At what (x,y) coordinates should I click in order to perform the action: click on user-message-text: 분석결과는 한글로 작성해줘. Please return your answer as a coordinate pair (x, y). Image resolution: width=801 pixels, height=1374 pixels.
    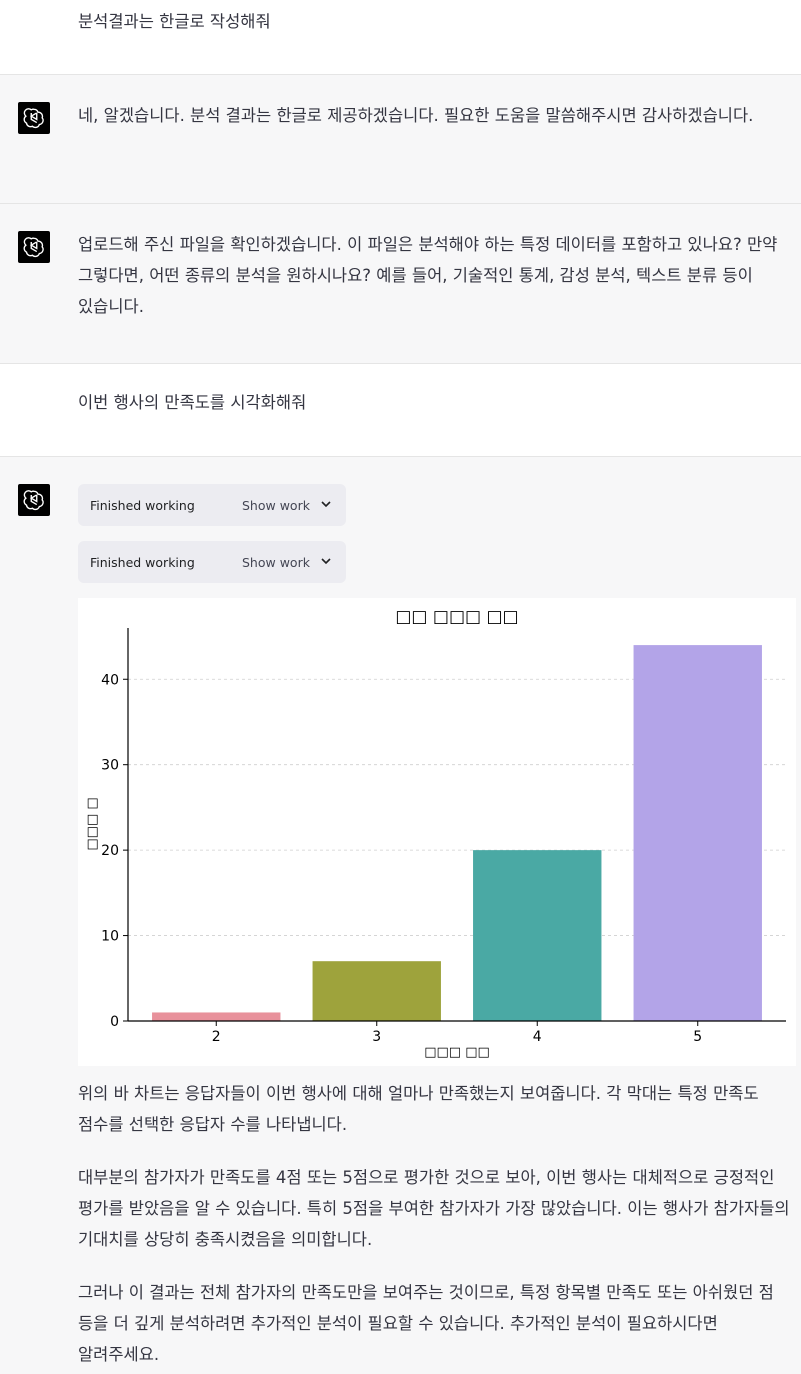
    Looking at the image, I should click on (174, 21).